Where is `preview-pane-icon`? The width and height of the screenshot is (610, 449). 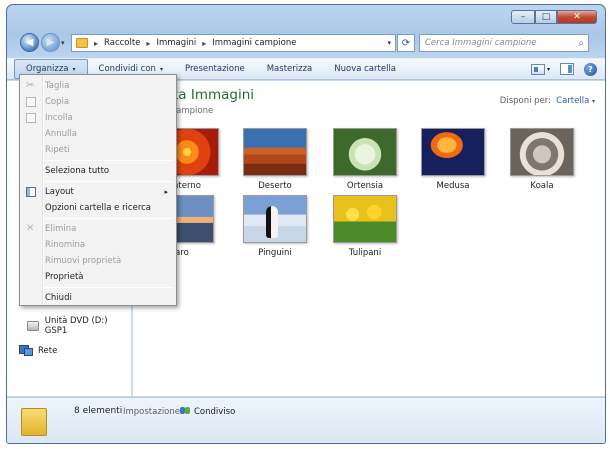
preview-pane-icon is located at coordinates (567, 69).